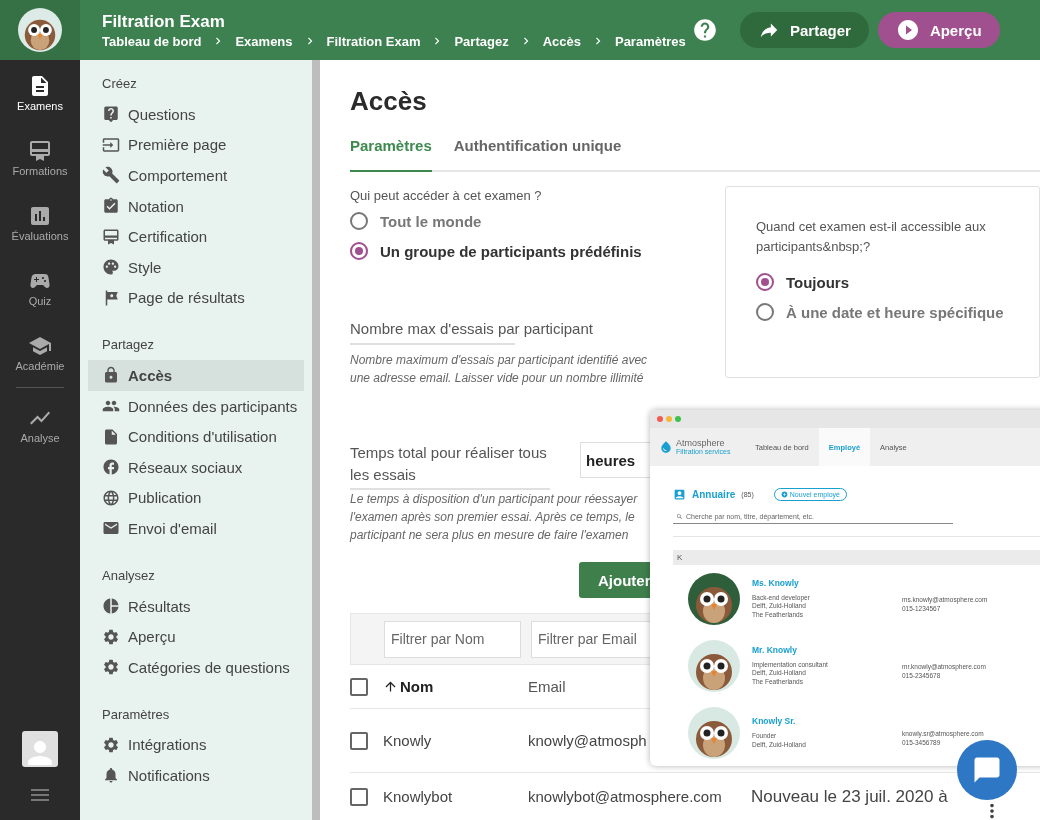 Image resolution: width=1040 pixels, height=820 pixels. I want to click on graduation-cap-icon, so click(40, 346).